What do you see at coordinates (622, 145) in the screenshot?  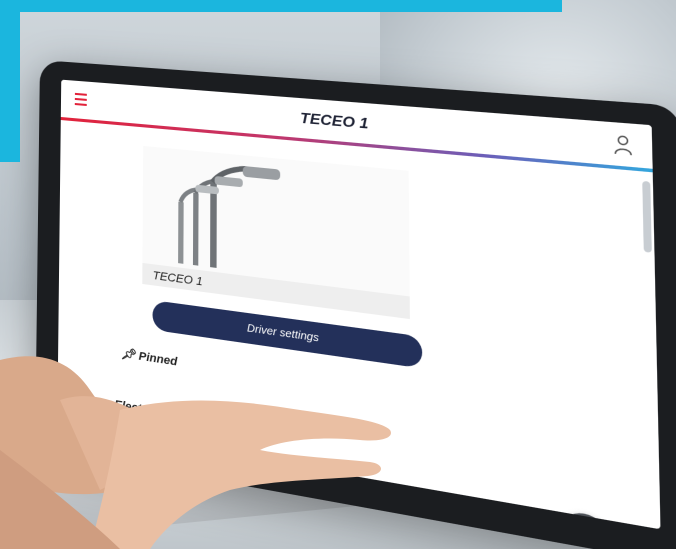 I see `user-icon` at bounding box center [622, 145].